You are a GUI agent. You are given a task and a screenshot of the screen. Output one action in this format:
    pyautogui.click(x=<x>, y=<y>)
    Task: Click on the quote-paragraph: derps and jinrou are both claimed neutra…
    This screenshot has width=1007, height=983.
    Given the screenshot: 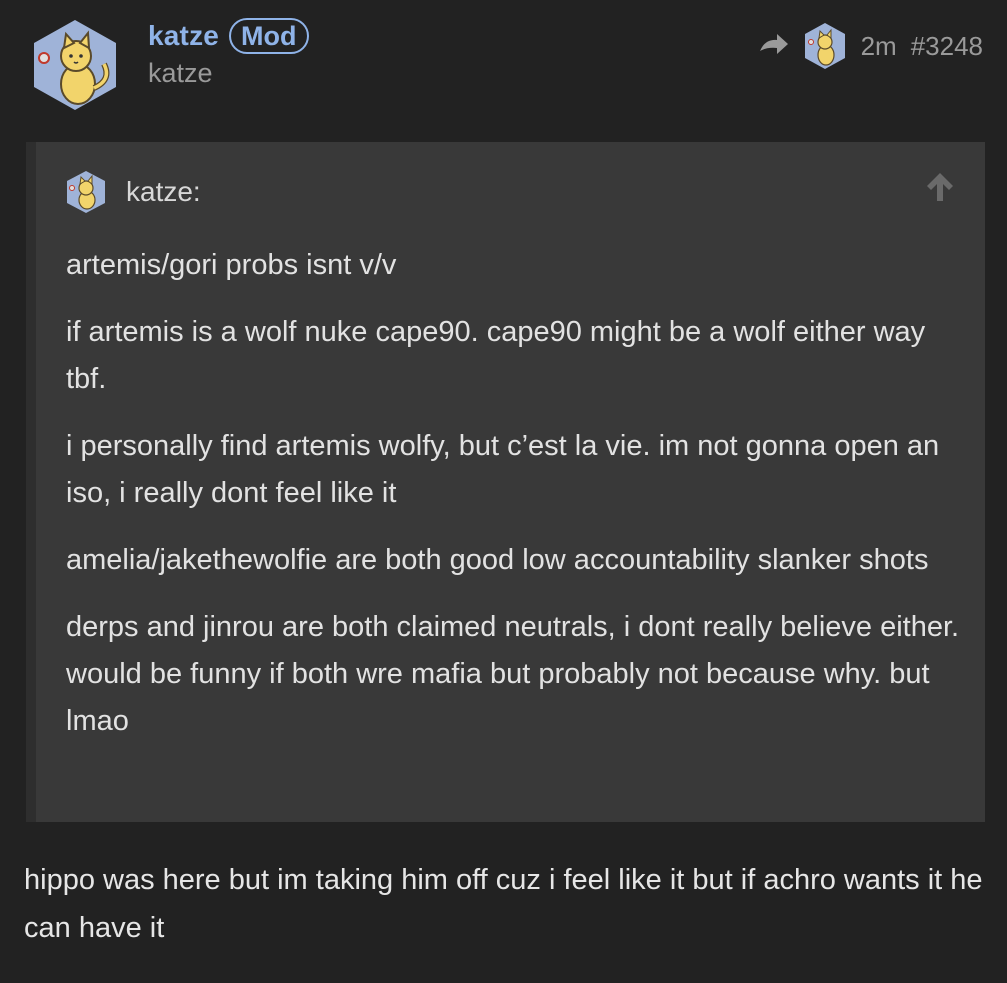 What is the action you would take?
    pyautogui.click(x=513, y=674)
    